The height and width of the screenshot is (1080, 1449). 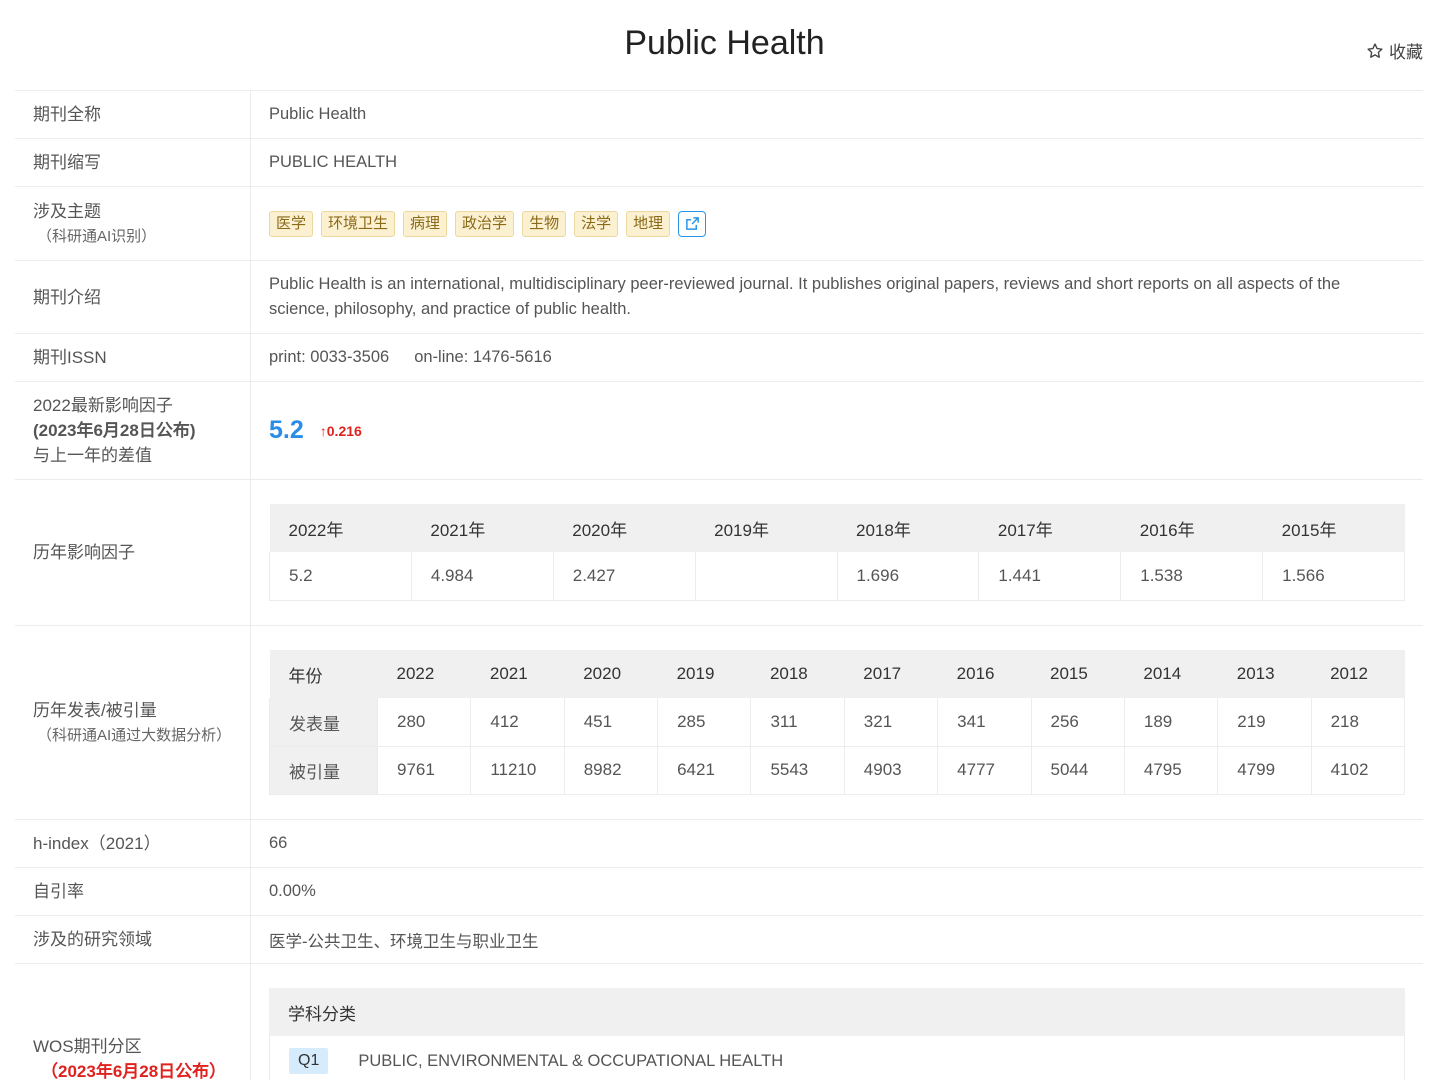 I want to click on topic-tag: 政治学, so click(x=485, y=223).